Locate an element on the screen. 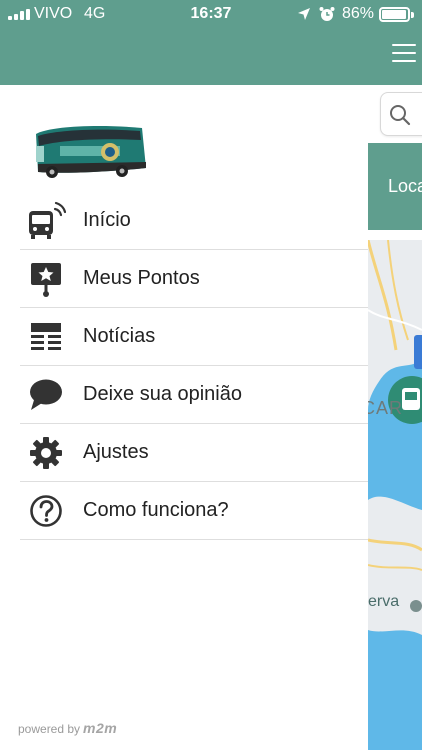 The height and width of the screenshot is (750, 422). chat-bubble-icon is located at coordinates (46, 395).